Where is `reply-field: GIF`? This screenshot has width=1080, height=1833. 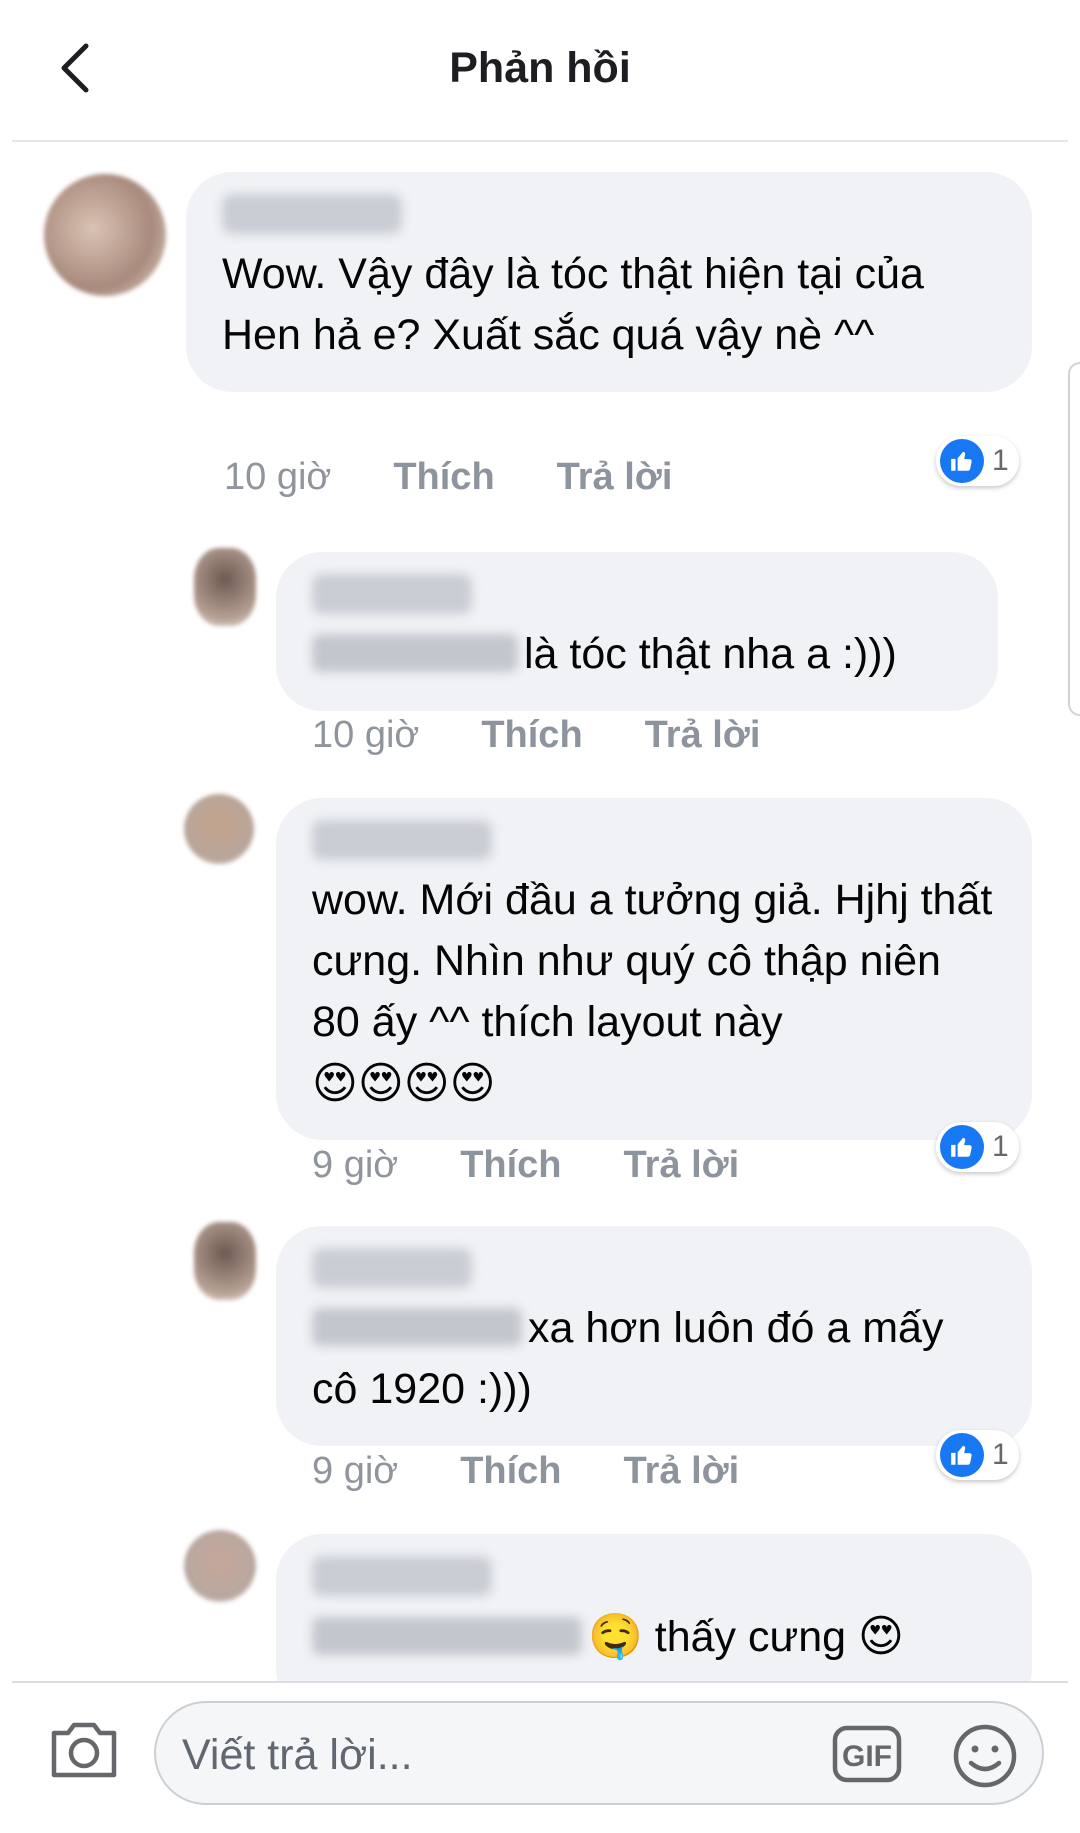
reply-field: GIF is located at coordinates (599, 1753).